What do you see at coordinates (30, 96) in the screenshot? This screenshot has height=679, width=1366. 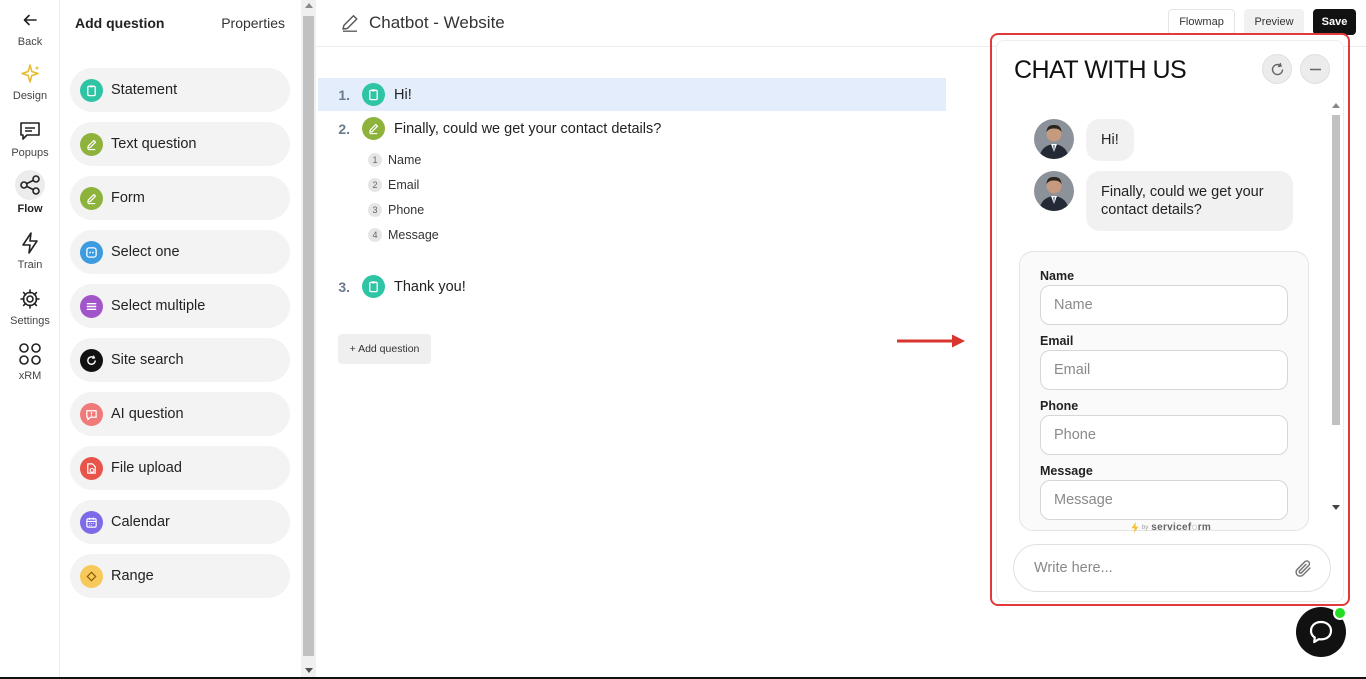 I see `rail-label-design: Design` at bounding box center [30, 96].